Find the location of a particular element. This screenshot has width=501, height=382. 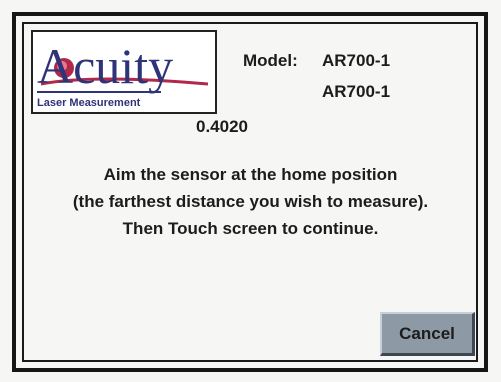

model-label: Model: is located at coordinates (270, 60).